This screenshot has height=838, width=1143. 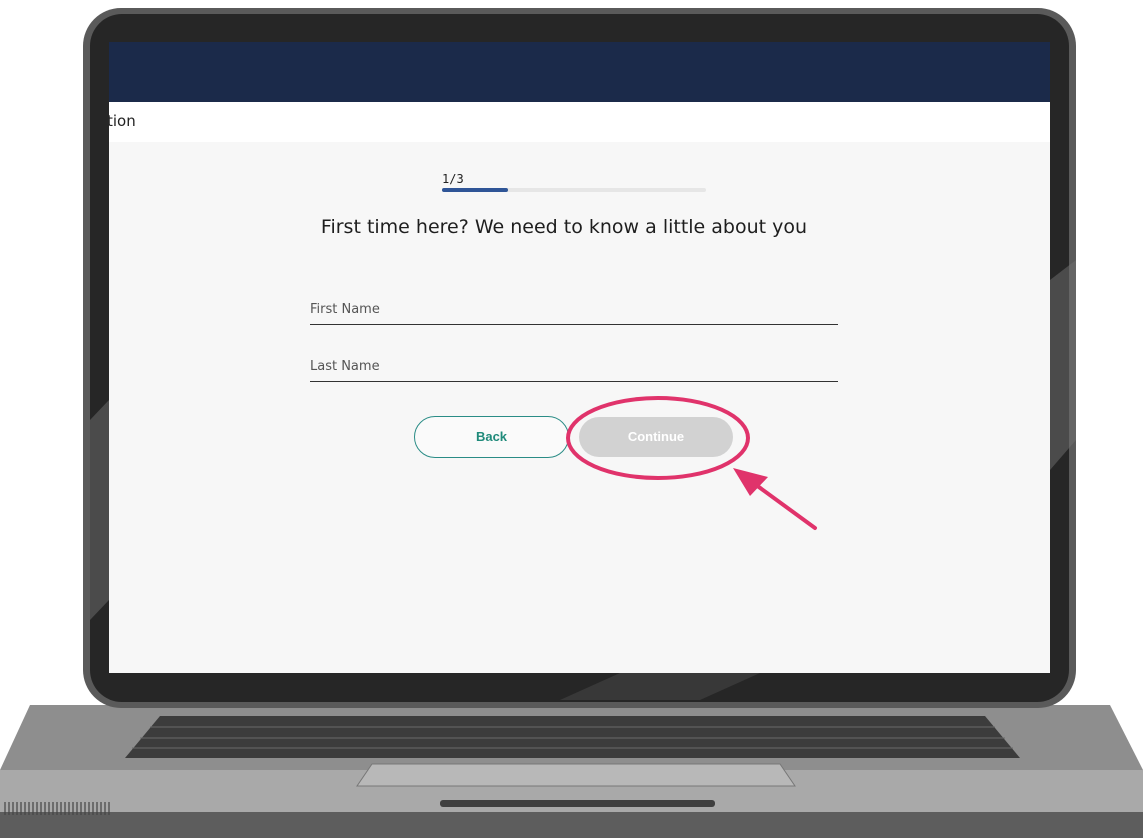 What do you see at coordinates (658, 438) in the screenshot?
I see `highlight-circle` at bounding box center [658, 438].